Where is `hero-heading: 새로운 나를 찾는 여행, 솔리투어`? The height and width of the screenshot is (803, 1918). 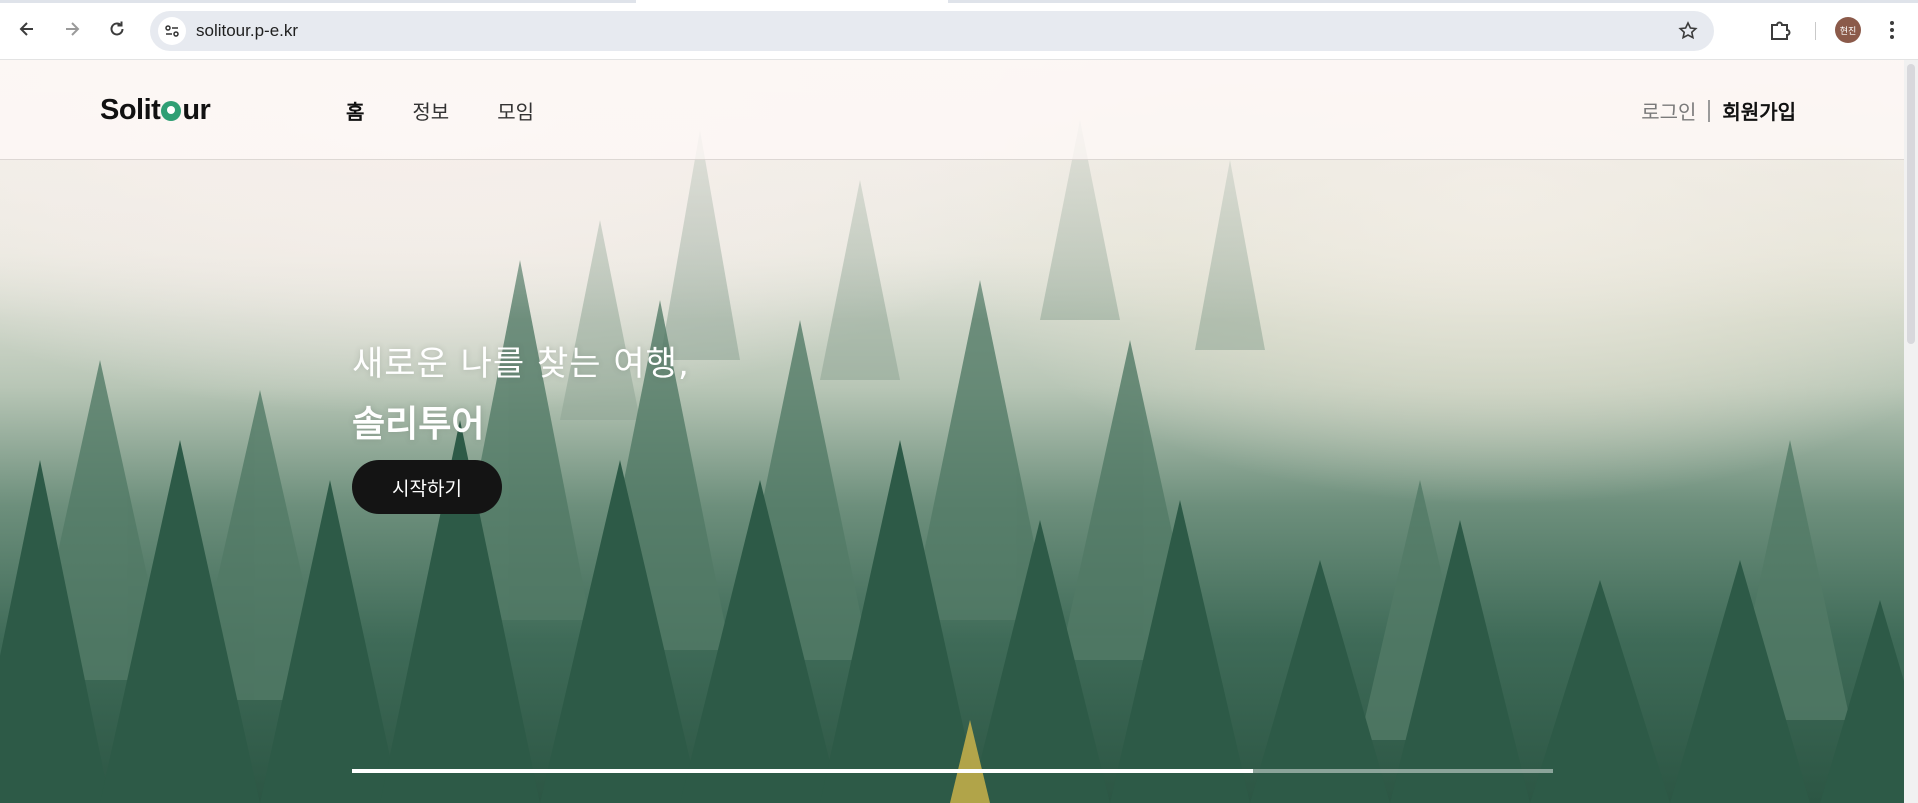 hero-heading: 새로운 나를 찾는 여행, 솔리투어 is located at coordinates (521, 391).